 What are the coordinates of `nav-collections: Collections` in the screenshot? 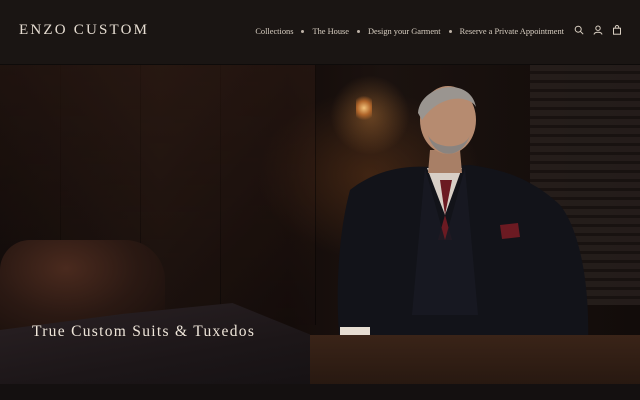 It's located at (274, 31).